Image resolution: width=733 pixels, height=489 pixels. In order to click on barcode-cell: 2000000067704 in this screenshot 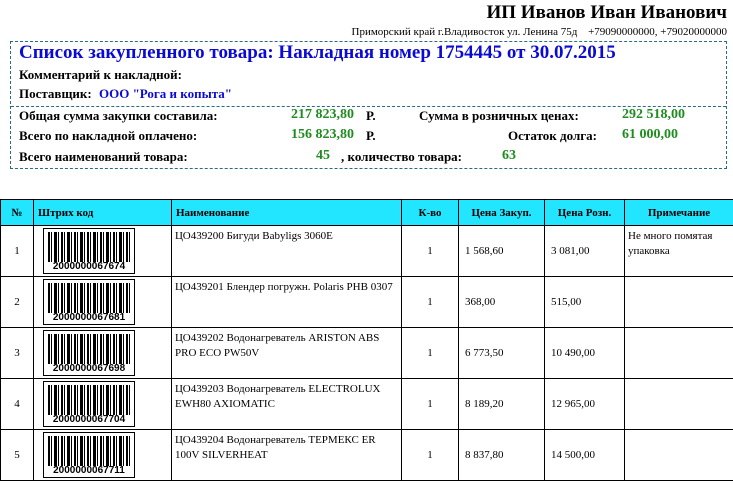, I will do `click(102, 404)`.